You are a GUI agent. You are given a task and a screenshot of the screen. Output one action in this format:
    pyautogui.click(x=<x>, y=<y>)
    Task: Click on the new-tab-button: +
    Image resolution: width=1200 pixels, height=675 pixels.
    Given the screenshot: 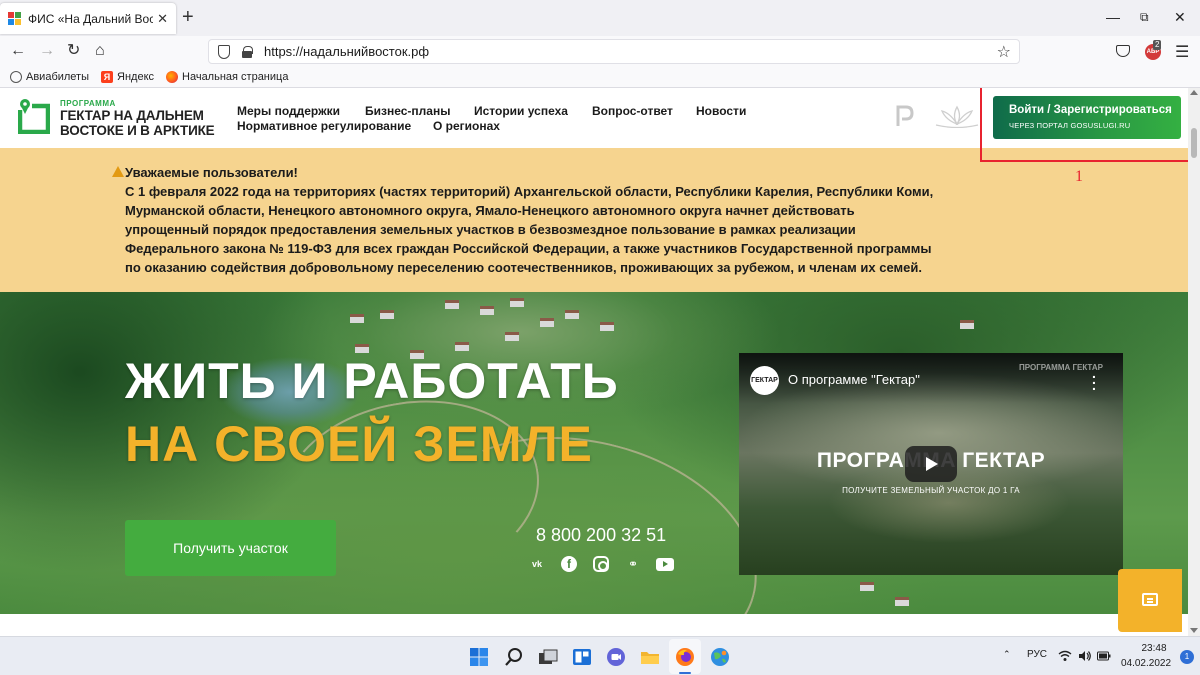 What is the action you would take?
    pyautogui.click(x=188, y=17)
    